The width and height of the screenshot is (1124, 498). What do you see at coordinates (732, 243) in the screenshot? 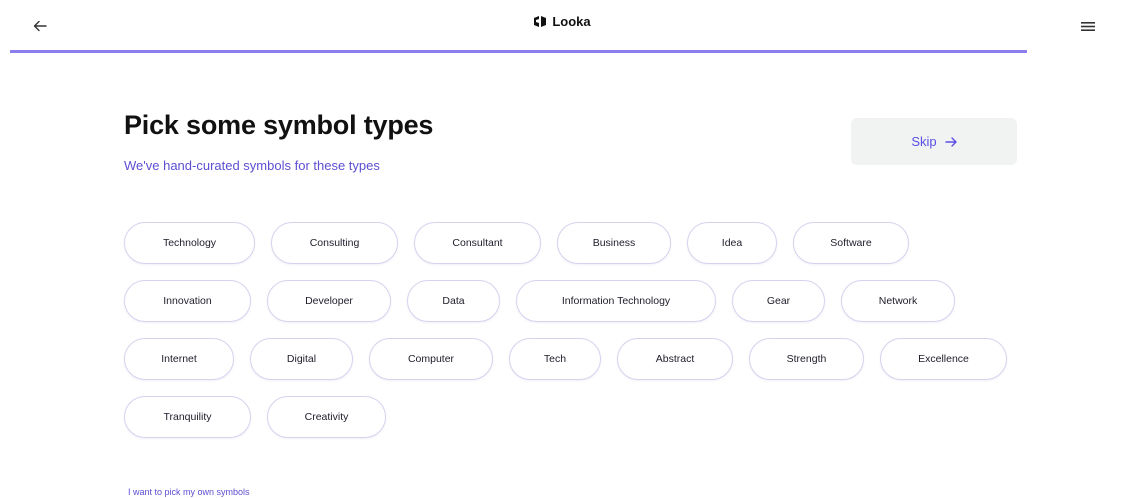
I see `chip-idea: Idea` at bounding box center [732, 243].